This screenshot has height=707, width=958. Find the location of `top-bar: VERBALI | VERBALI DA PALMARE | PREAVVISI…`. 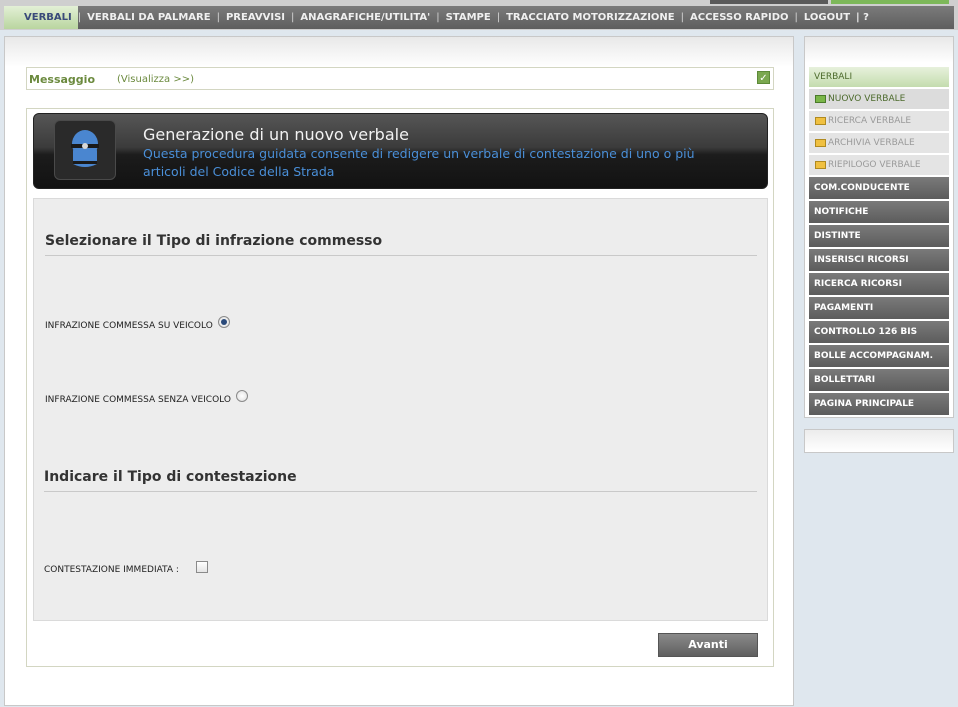

top-bar: VERBALI | VERBALI DA PALMARE | PREAVVISI… is located at coordinates (479, 15).